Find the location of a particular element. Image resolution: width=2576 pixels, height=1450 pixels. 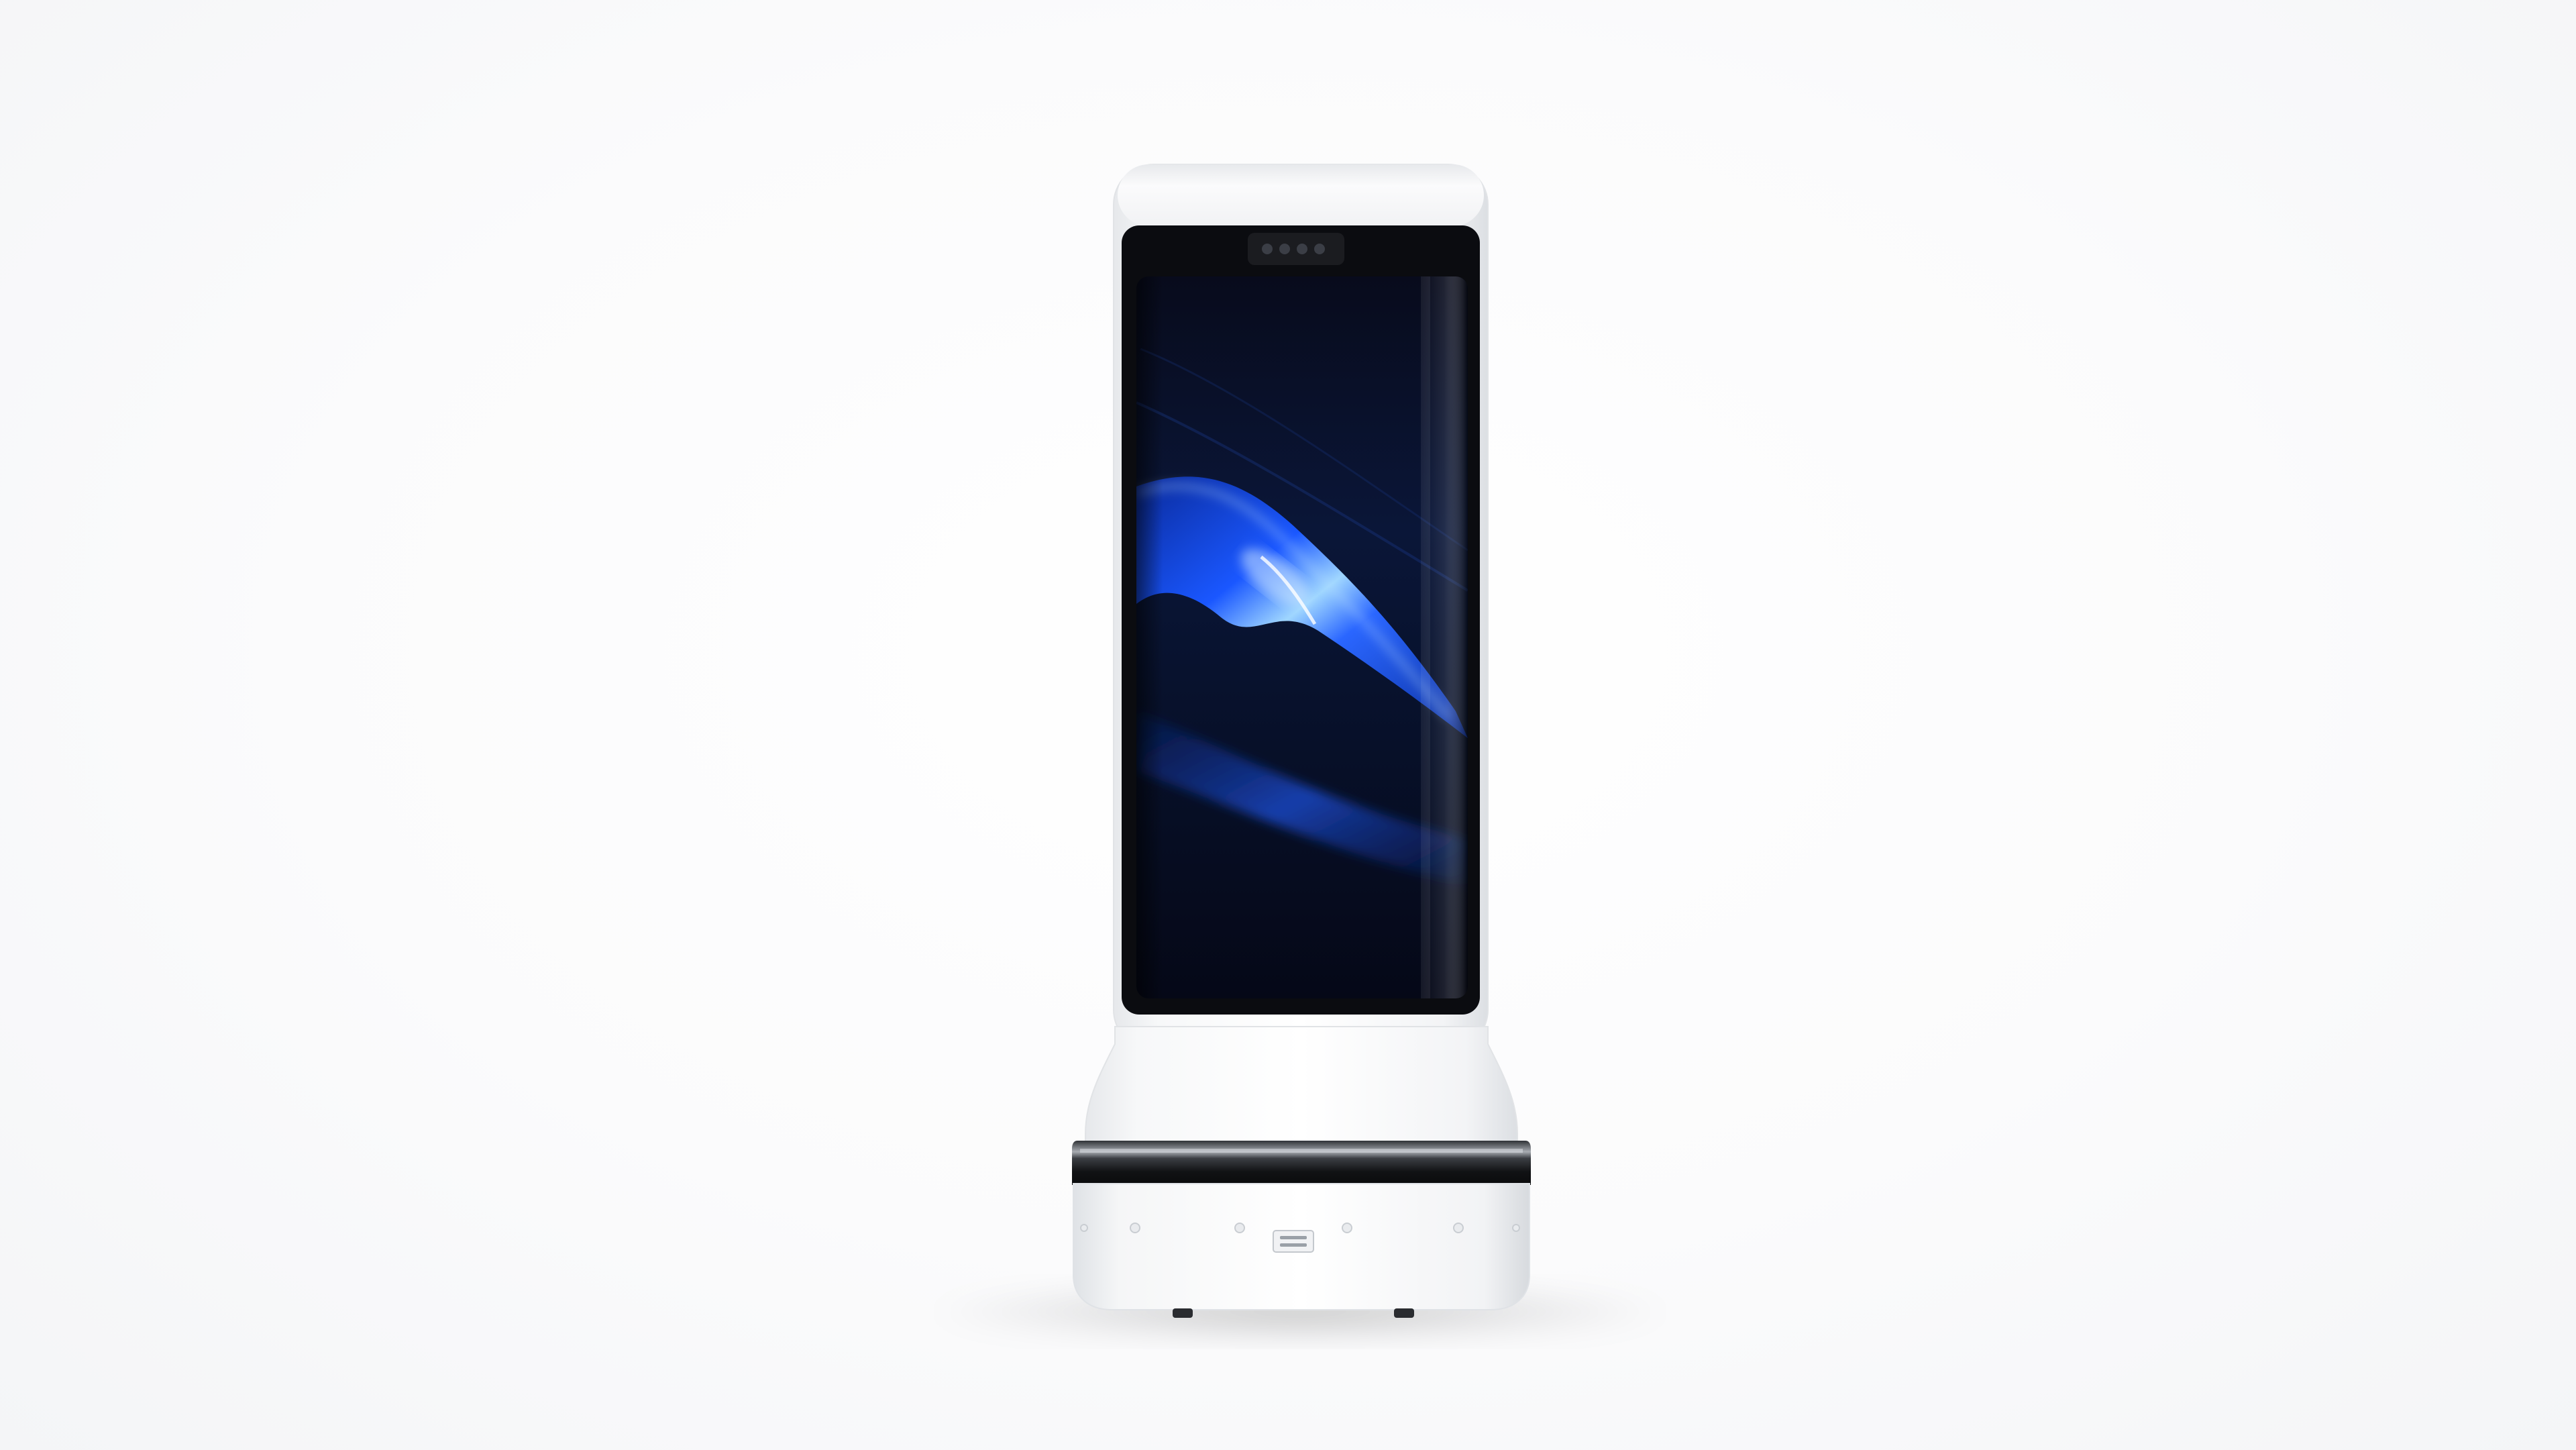

base-neck is located at coordinates (1301, 1085).